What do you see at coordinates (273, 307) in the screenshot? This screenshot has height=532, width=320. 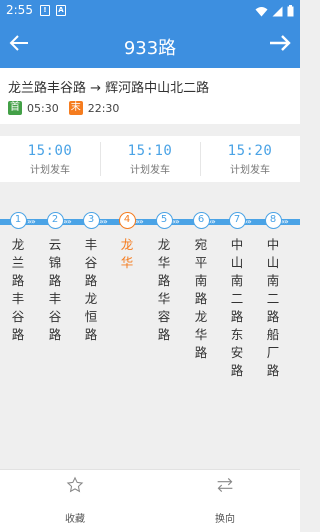 I see `stop-name: 中山南二路船厂路` at bounding box center [273, 307].